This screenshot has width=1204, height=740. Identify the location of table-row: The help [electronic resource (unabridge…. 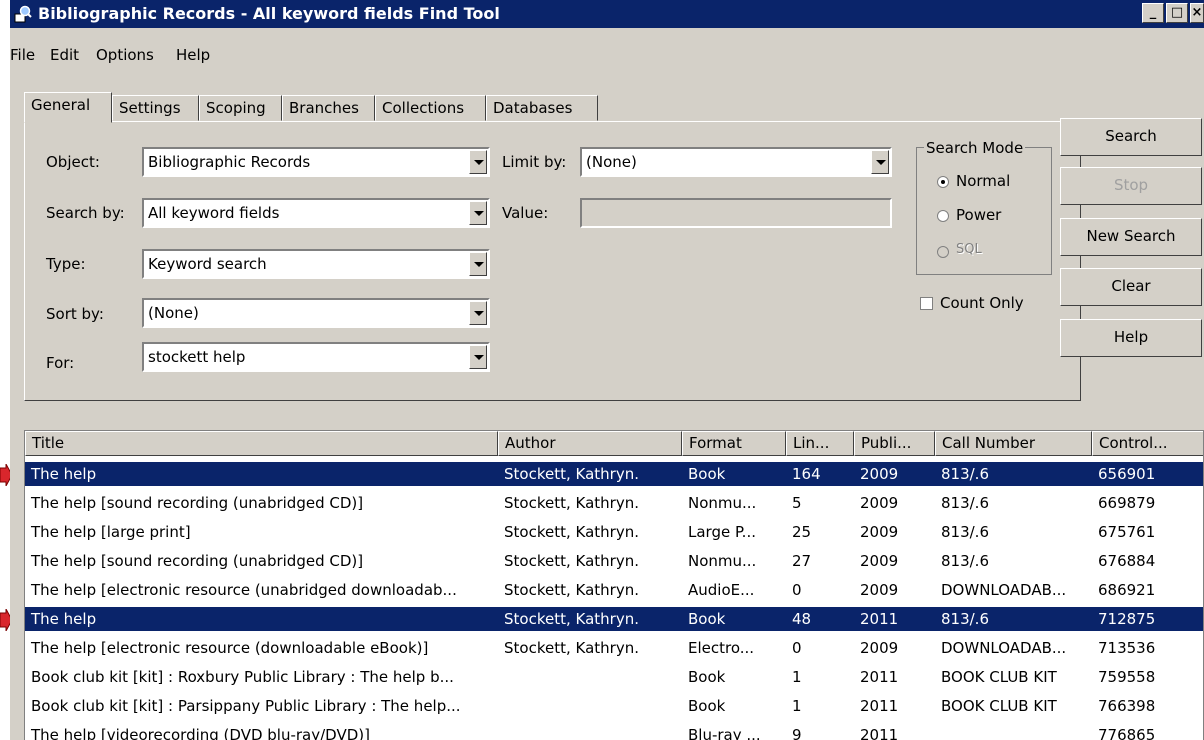
(614, 590).